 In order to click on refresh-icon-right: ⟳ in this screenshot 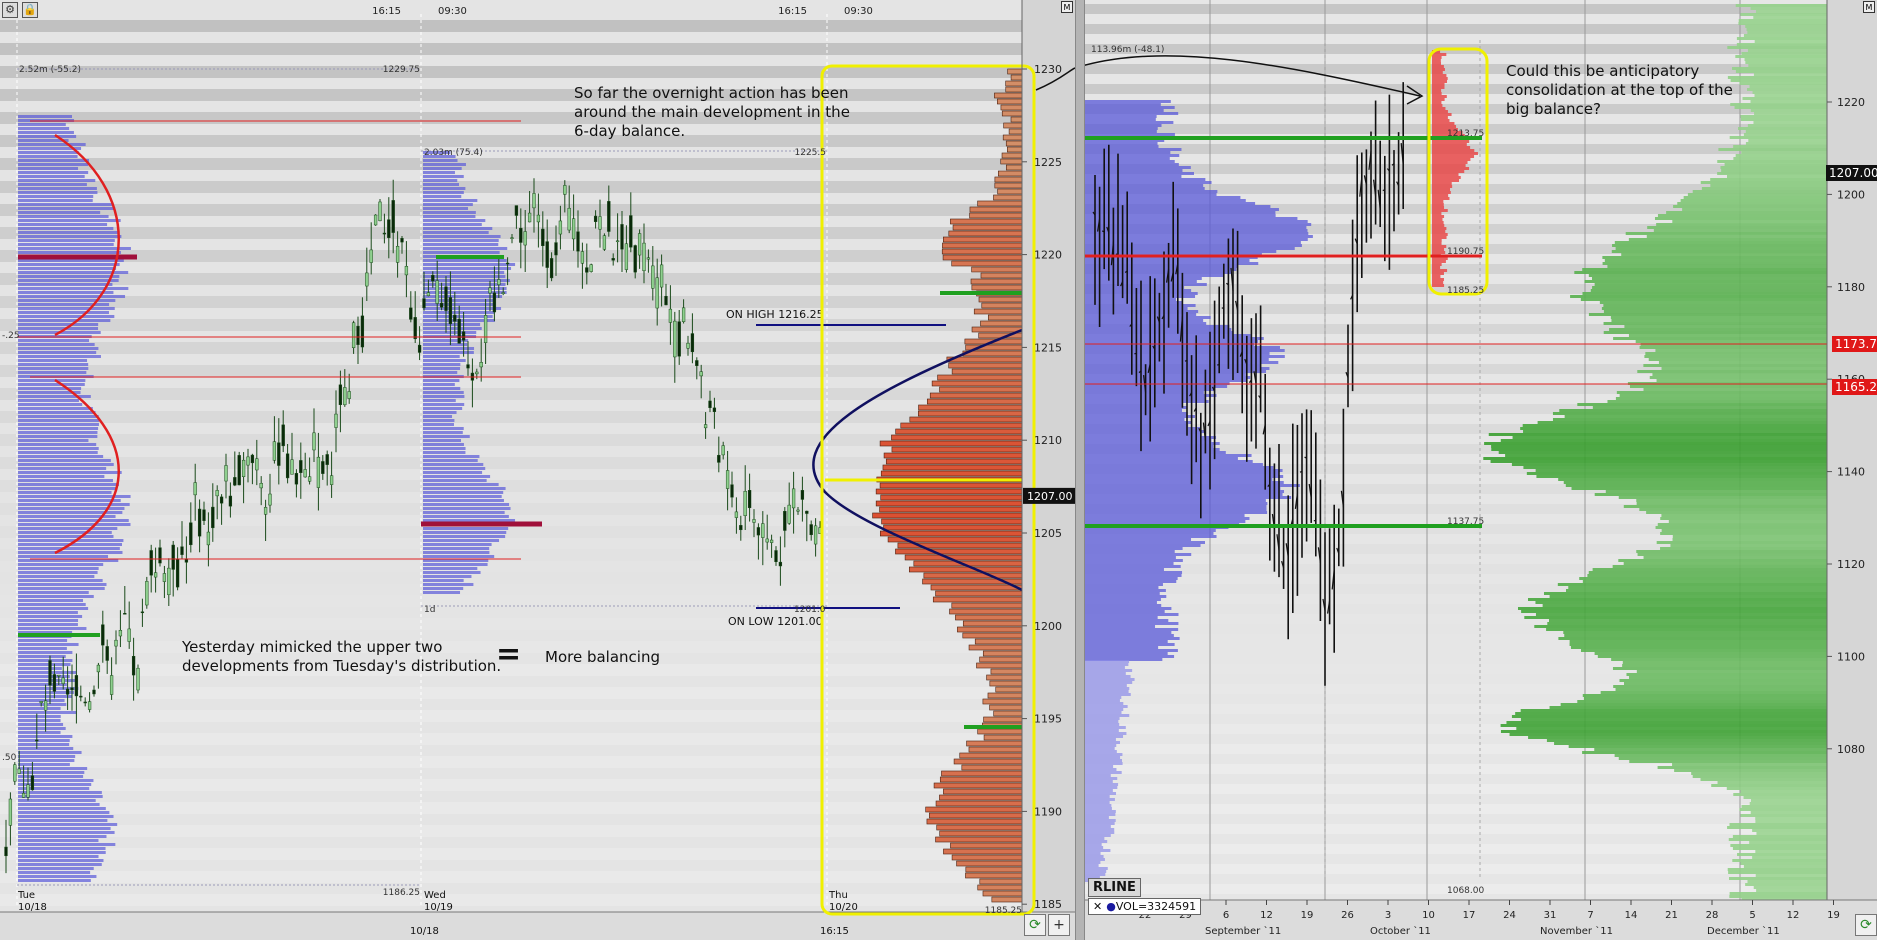, I will do `click(1866, 925)`.